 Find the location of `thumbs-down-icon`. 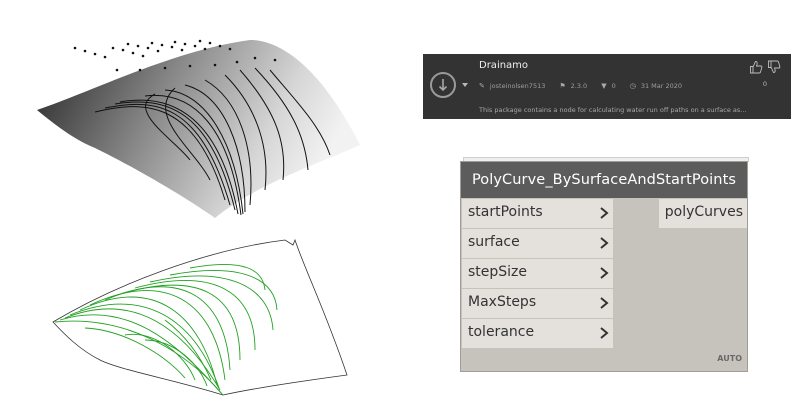

thumbs-down-icon is located at coordinates (774, 67).